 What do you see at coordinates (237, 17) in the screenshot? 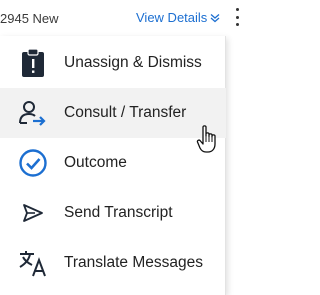
I see `more-options-icon` at bounding box center [237, 17].